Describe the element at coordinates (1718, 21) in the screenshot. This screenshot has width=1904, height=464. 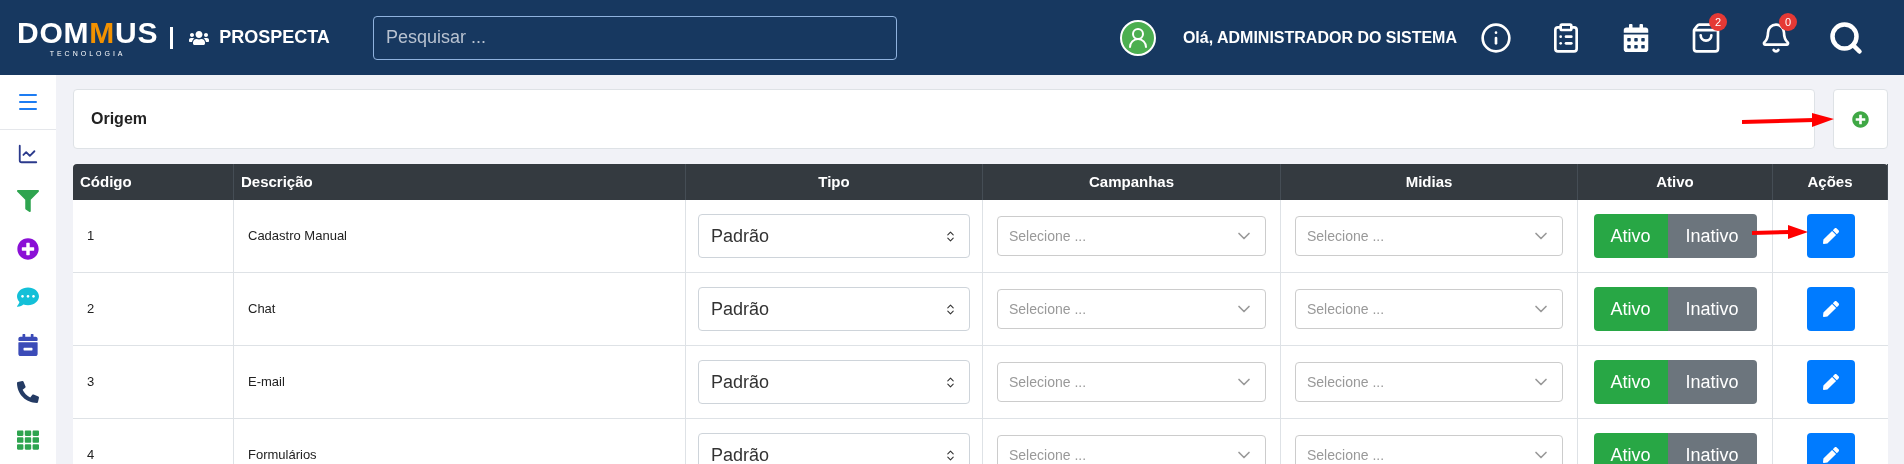
I see `count-badge: 2` at that location.